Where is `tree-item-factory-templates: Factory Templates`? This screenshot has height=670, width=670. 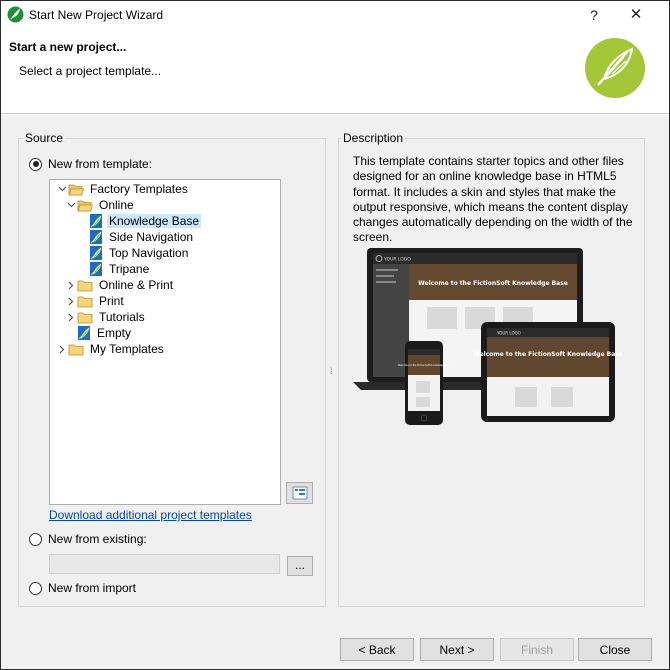
tree-item-factory-templates: Factory Templates is located at coordinates (123, 189).